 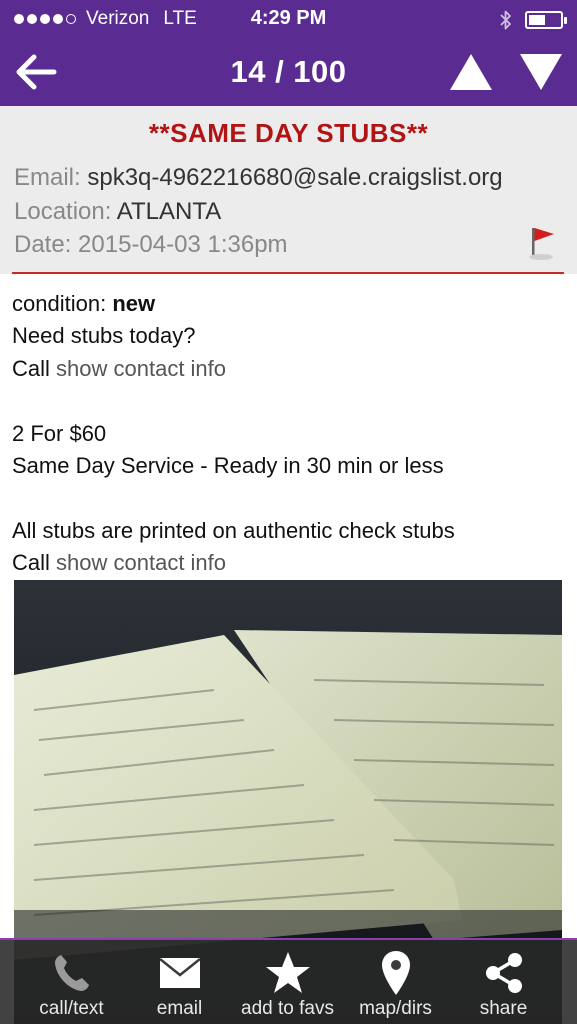 What do you see at coordinates (183, 244) in the screenshot?
I see `date-value: 2015-04-03 1:36pm` at bounding box center [183, 244].